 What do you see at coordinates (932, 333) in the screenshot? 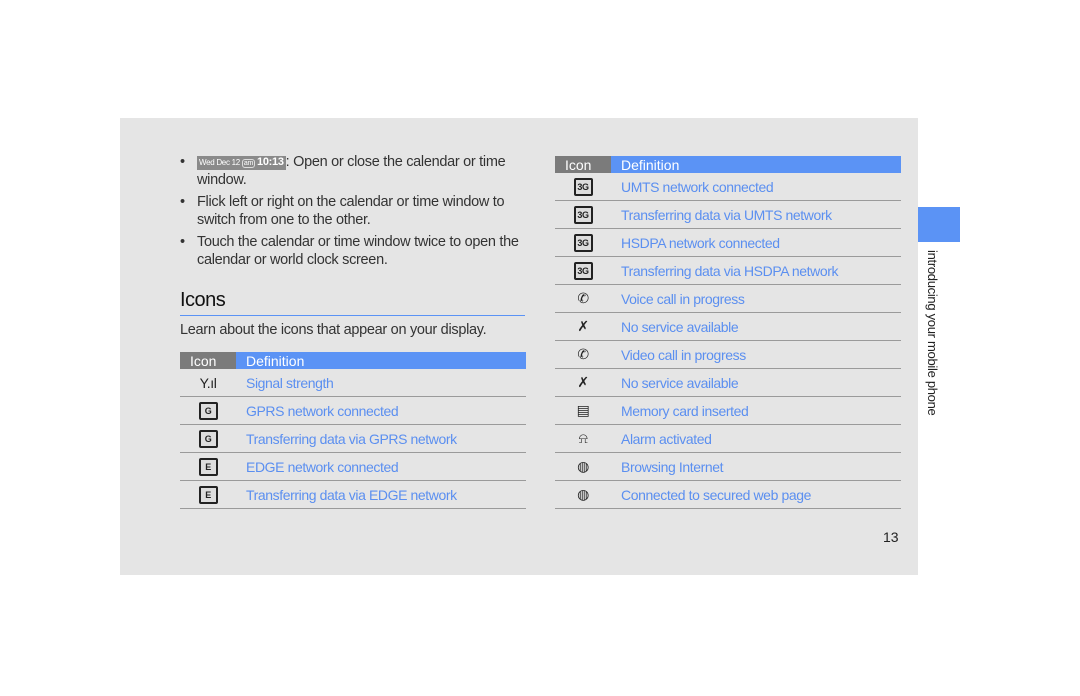
I see `chapter-title: introducing your mobile phone` at bounding box center [932, 333].